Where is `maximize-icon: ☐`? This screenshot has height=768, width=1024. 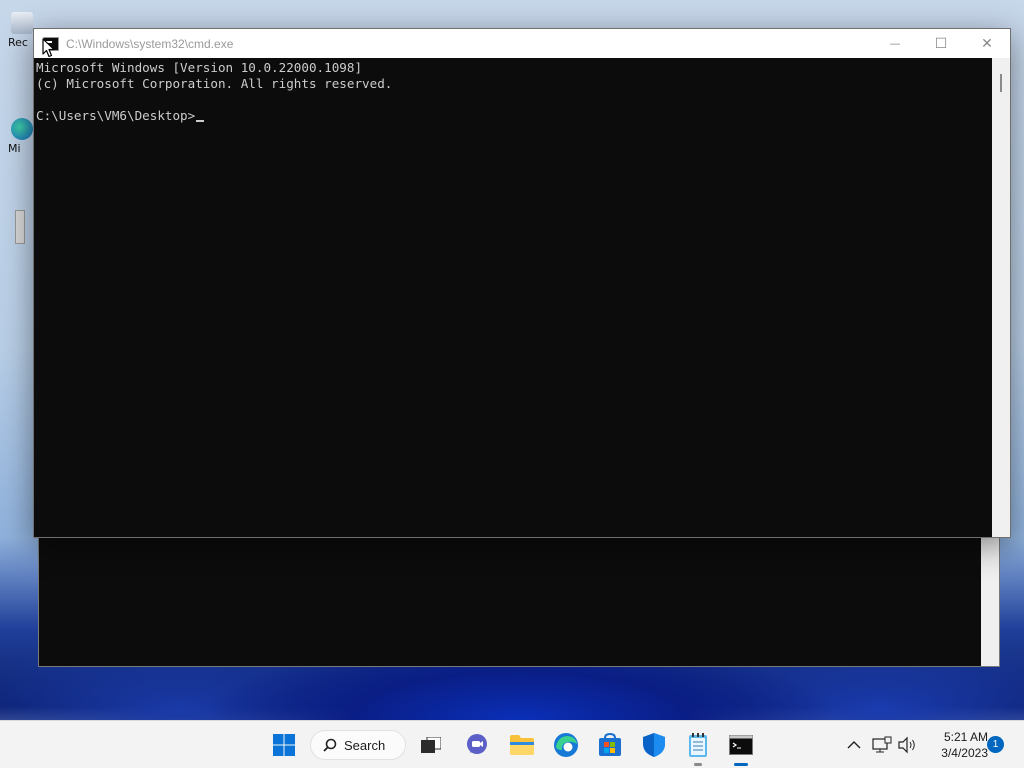
maximize-icon: ☐ is located at coordinates (941, 43).